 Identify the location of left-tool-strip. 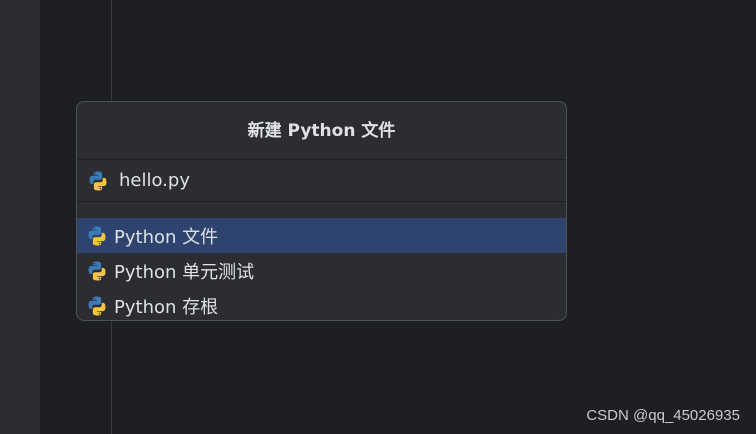
(20, 217).